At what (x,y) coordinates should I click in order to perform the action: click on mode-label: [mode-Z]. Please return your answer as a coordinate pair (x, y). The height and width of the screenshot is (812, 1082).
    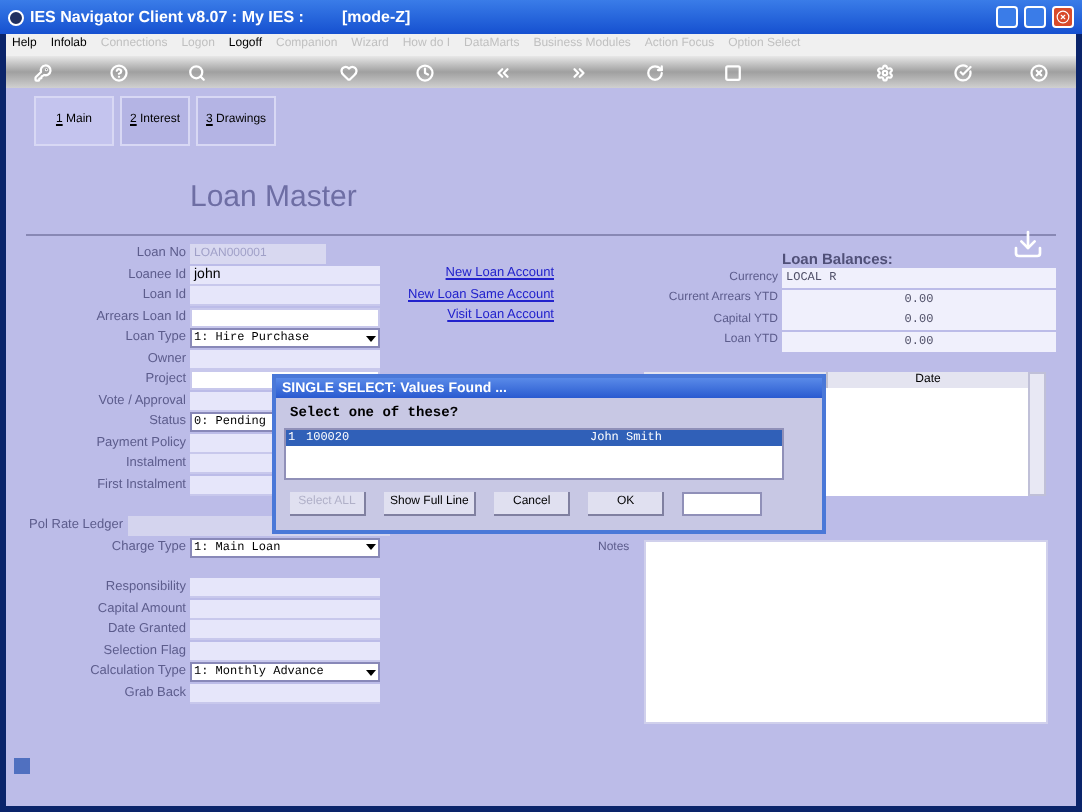
    Looking at the image, I should click on (376, 17).